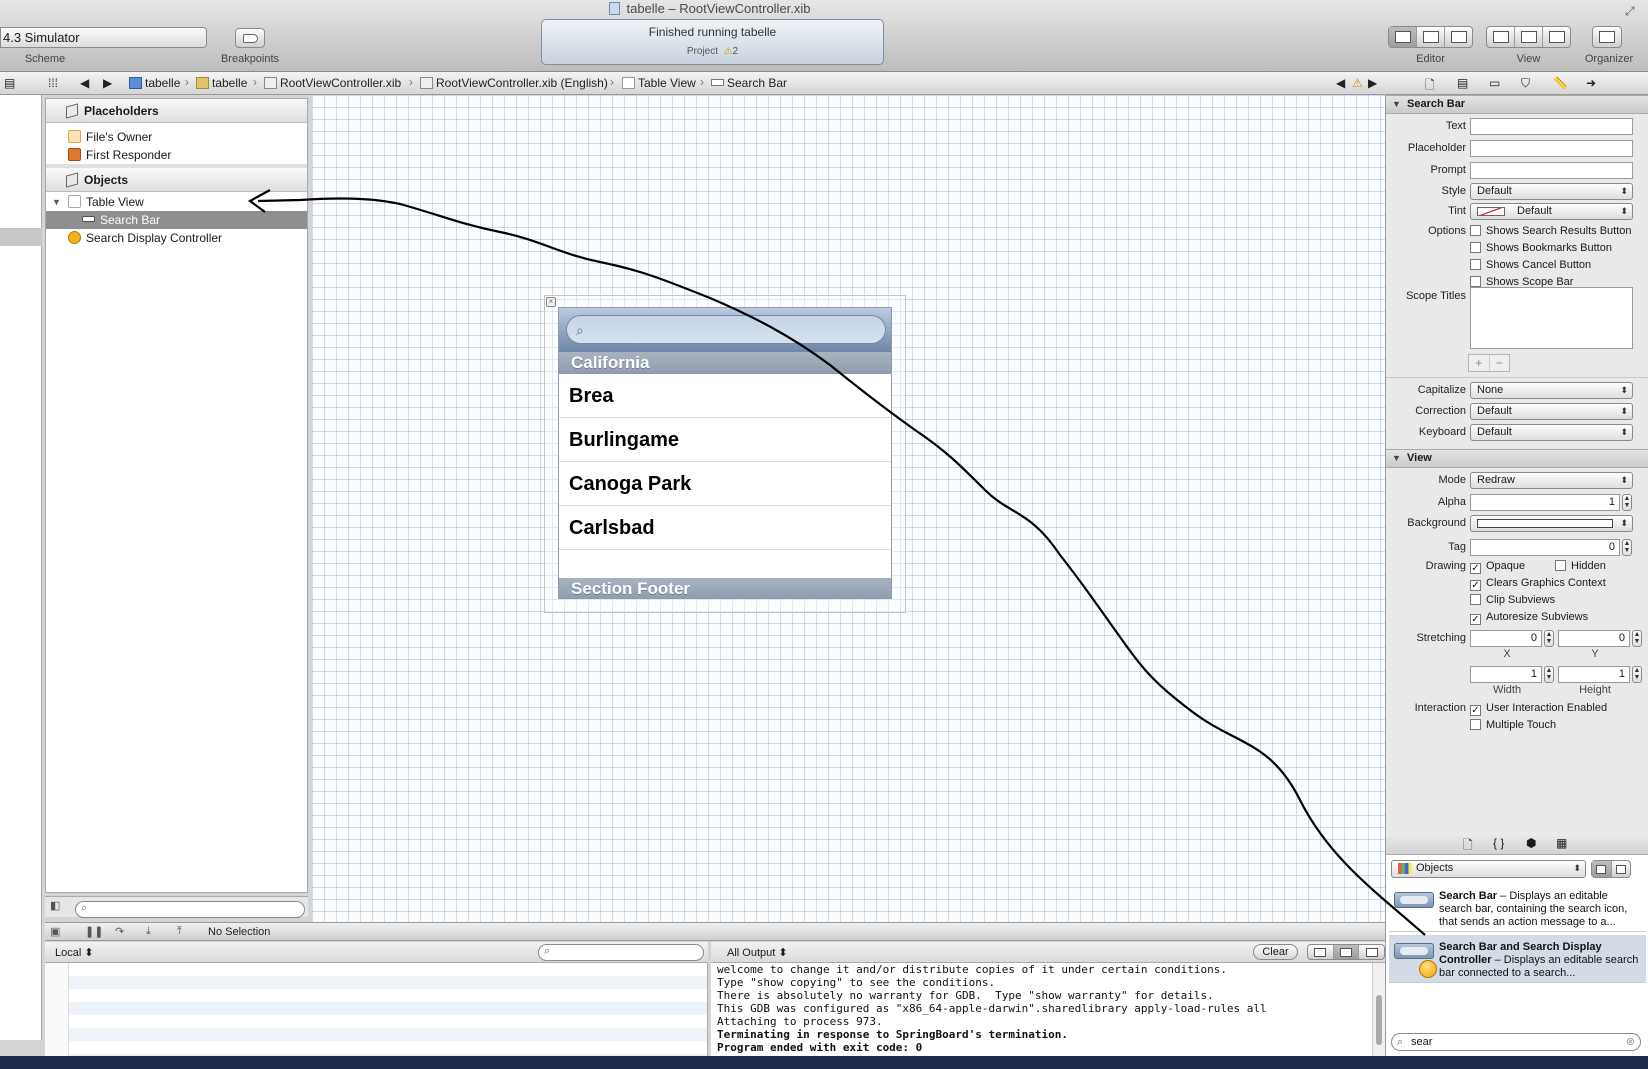  Describe the element at coordinates (749, 83) in the screenshot. I see `jumpbar-item-search-bar: Search Bar` at that location.